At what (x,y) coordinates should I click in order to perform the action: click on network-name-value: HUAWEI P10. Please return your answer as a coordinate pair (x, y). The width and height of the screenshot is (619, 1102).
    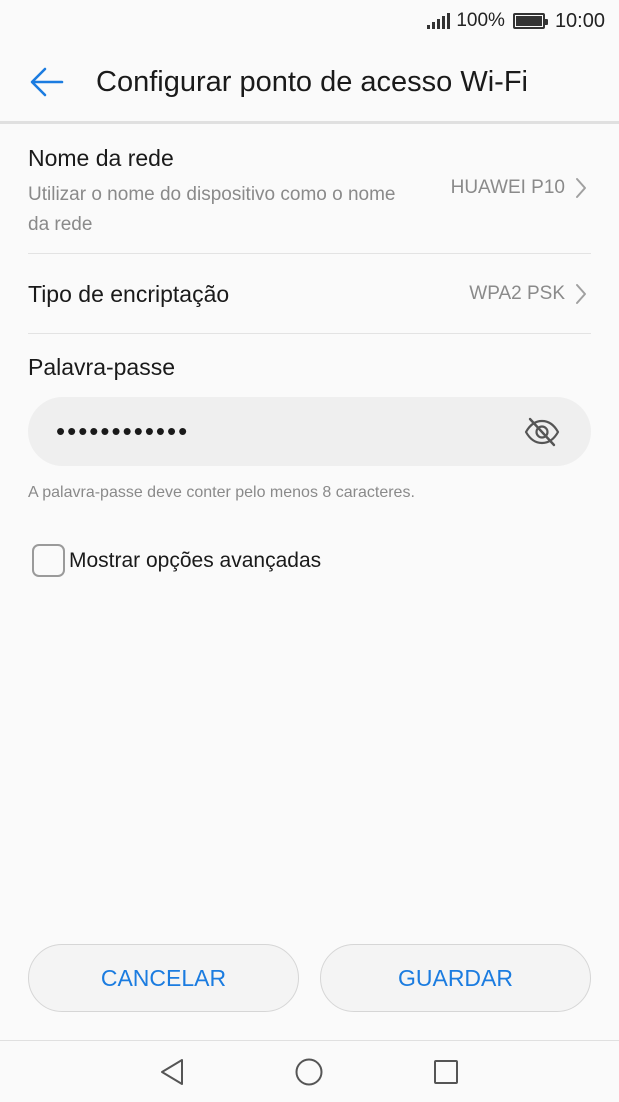
    Looking at the image, I should click on (507, 187).